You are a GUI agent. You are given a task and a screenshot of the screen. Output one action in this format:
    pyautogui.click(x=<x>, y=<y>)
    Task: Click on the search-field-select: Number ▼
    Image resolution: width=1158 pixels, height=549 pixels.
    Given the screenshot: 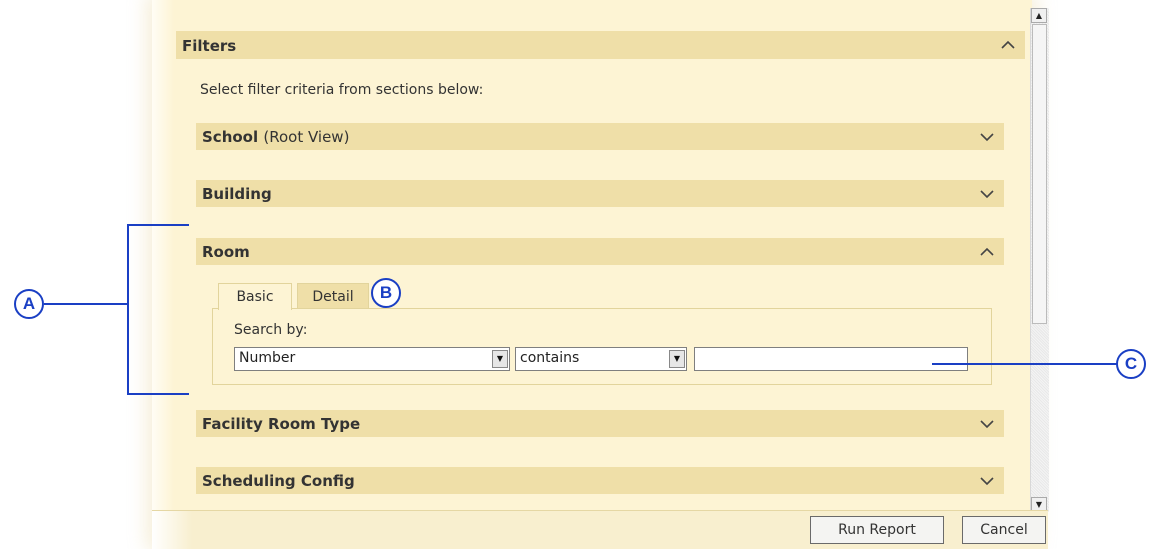 What is the action you would take?
    pyautogui.click(x=372, y=359)
    